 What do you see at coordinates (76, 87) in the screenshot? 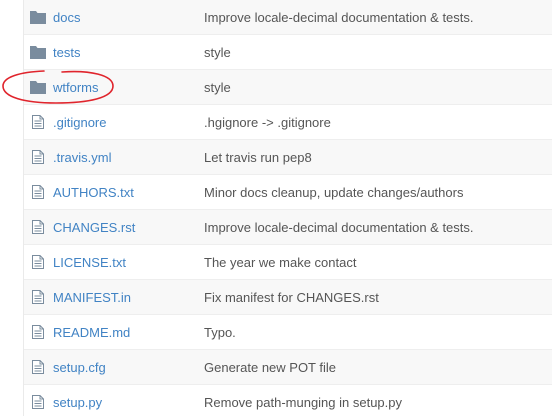
I see `folder-link: wtforms` at bounding box center [76, 87].